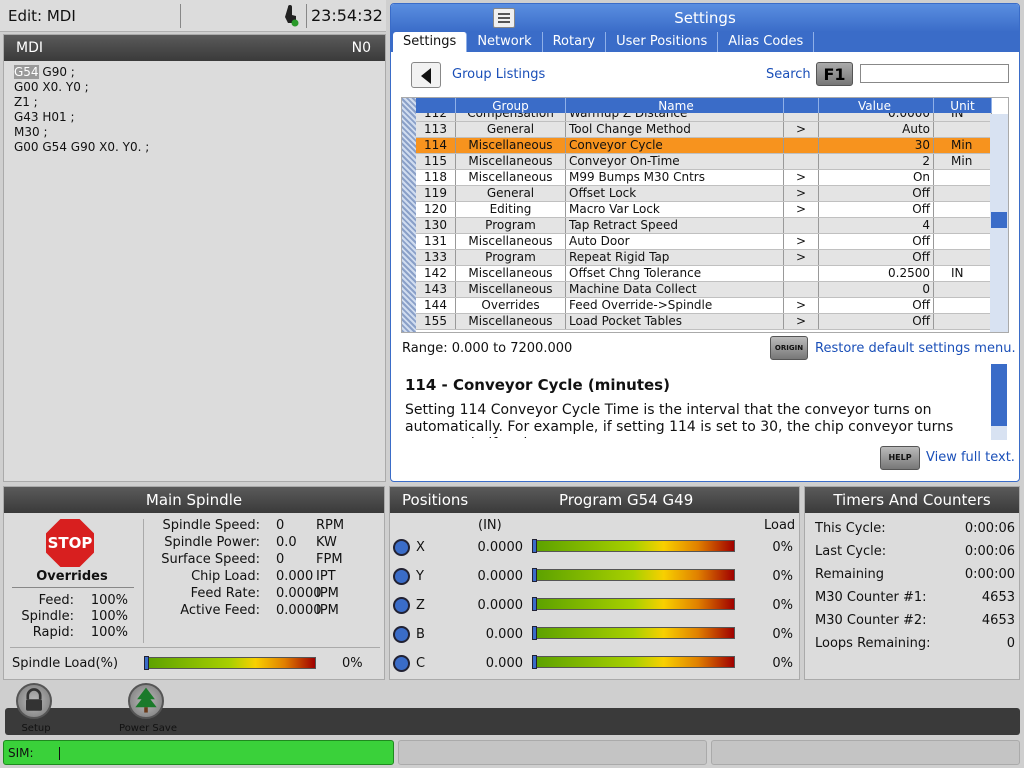 The image size is (1024, 768). What do you see at coordinates (511, 117) in the screenshot?
I see `setting-group: Compensation` at bounding box center [511, 117].